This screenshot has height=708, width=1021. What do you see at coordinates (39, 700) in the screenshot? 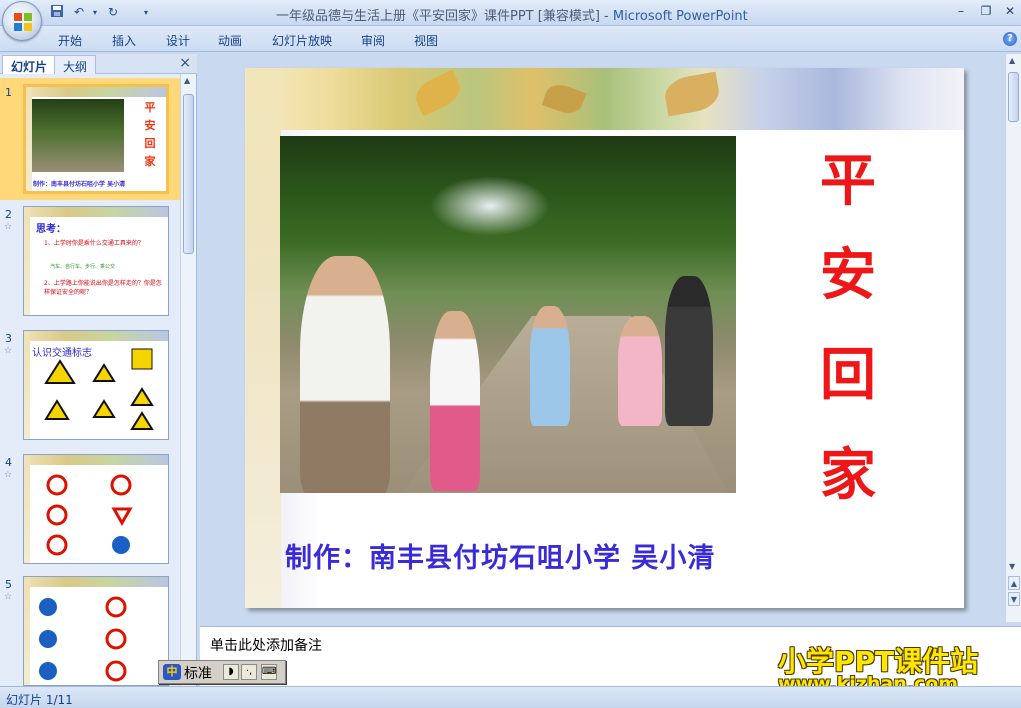
I see `slide-indicator: 幻灯片 1/11` at bounding box center [39, 700].